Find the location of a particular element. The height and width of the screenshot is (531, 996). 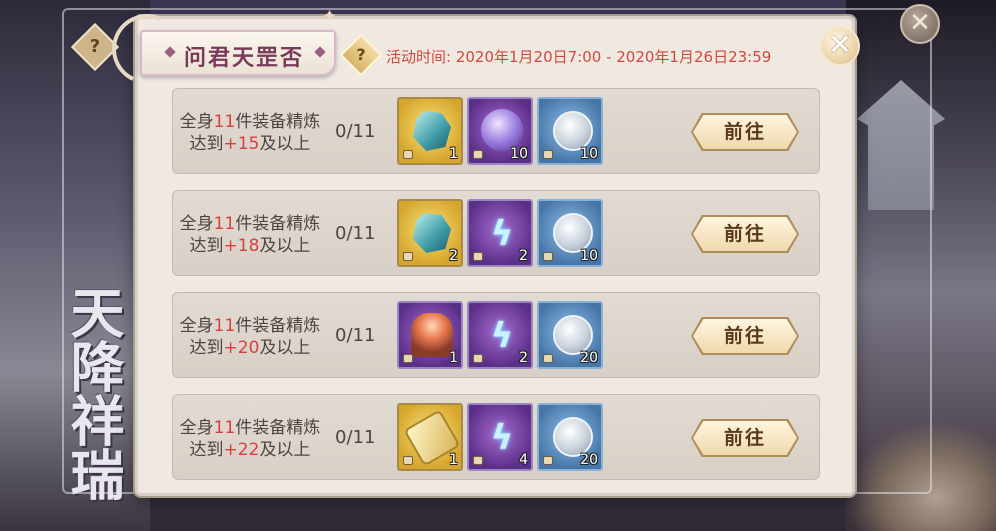

title-tab: 问君天罡否 is located at coordinates (238, 53).